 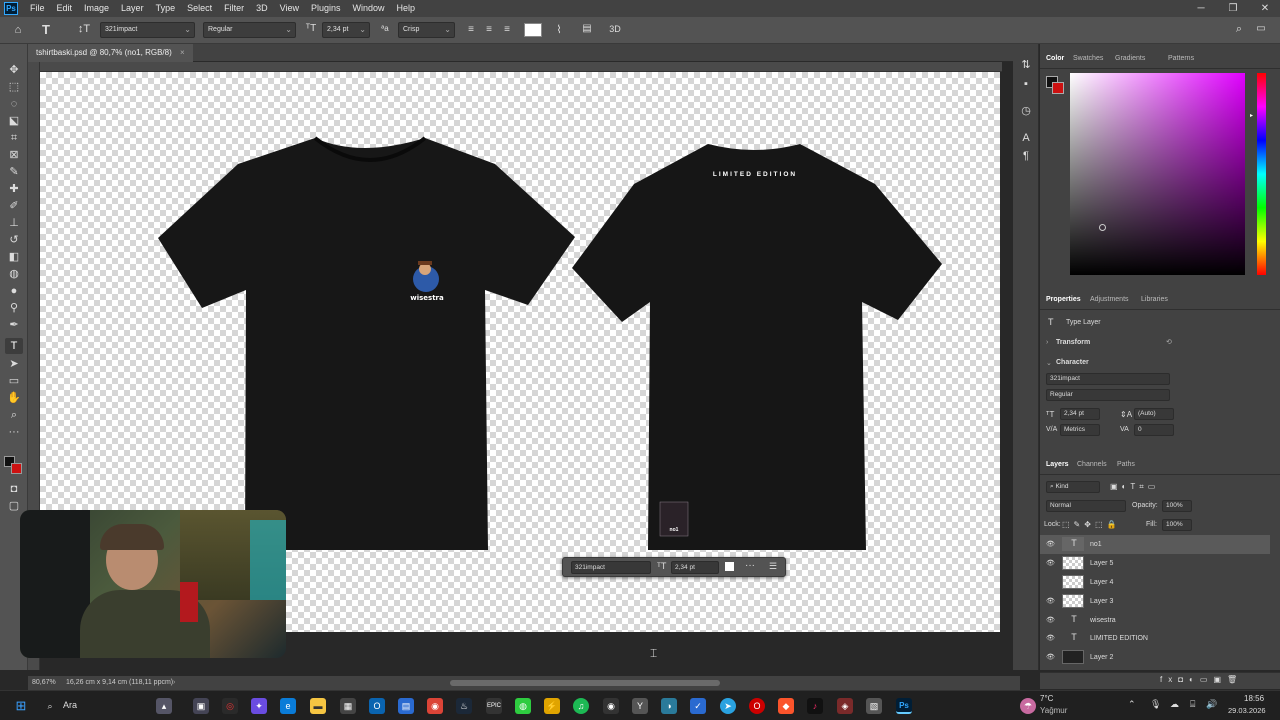 I want to click on zoom-level: 80,67%, so click(x=44, y=683).